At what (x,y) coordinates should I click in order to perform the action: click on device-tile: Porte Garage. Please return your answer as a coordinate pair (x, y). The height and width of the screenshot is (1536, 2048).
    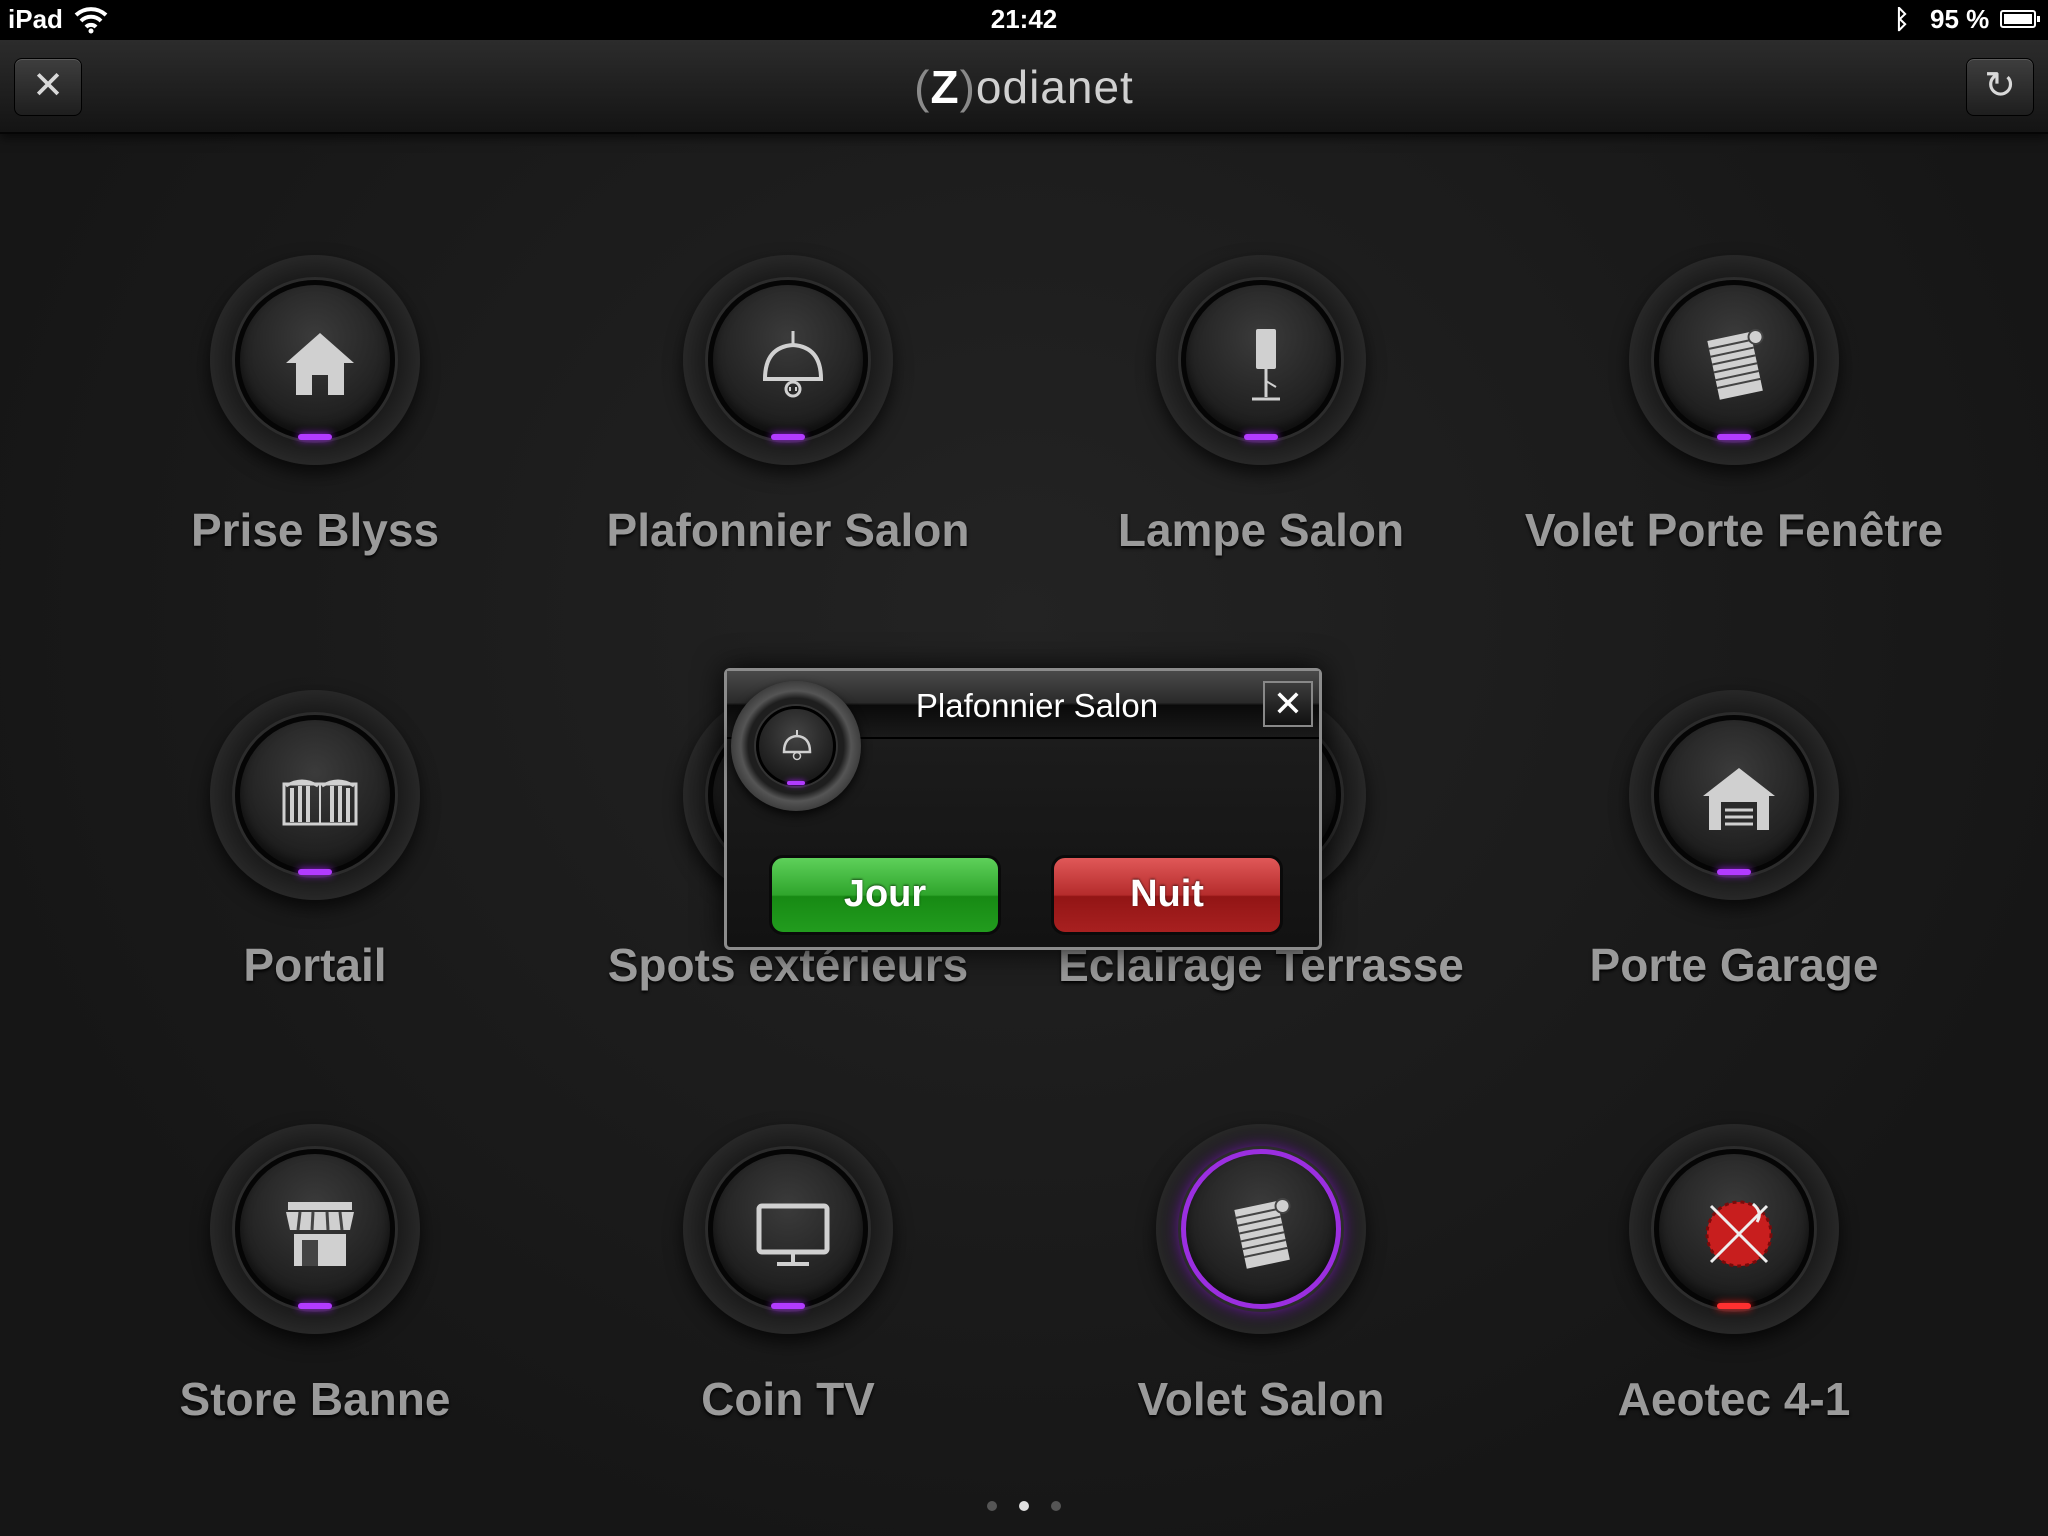
    Looking at the image, I should click on (1734, 860).